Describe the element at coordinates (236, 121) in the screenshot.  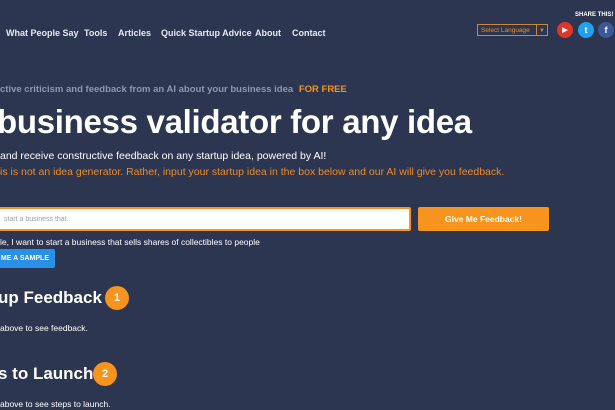
I see `page-title: business validator for any idea` at that location.